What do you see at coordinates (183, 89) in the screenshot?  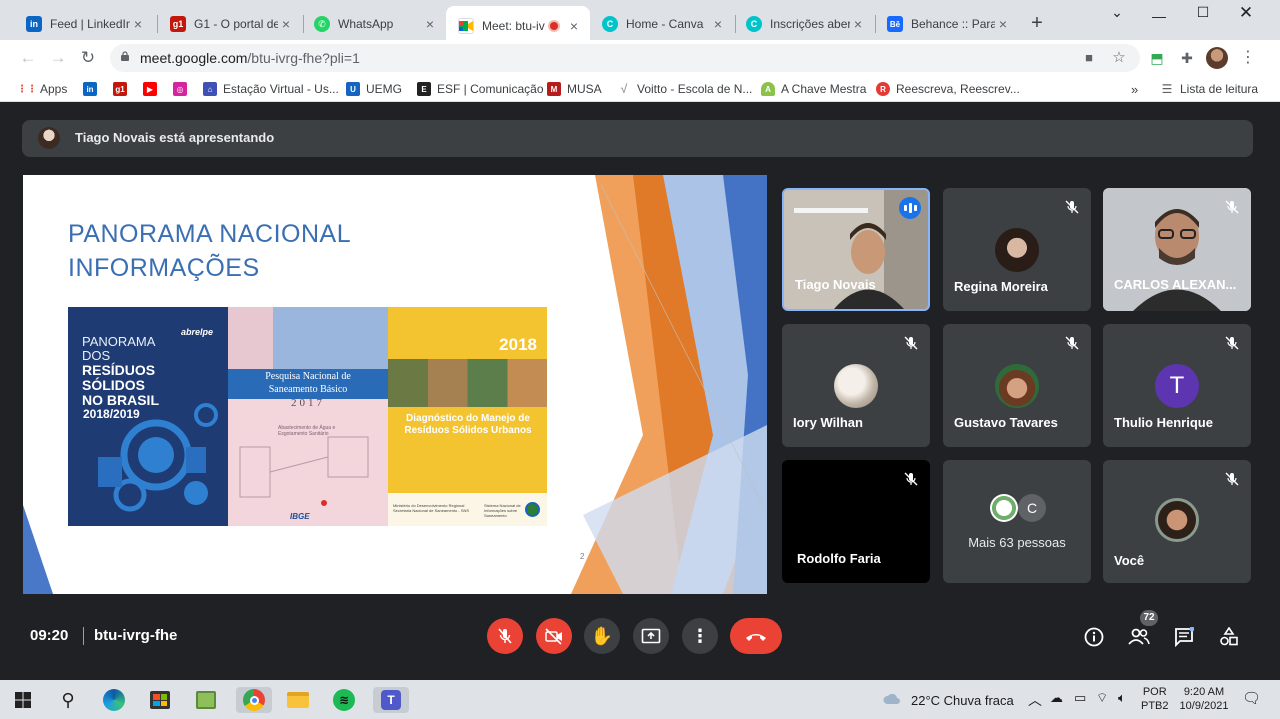 I see `bookmark-instagram: ◎` at bounding box center [183, 89].